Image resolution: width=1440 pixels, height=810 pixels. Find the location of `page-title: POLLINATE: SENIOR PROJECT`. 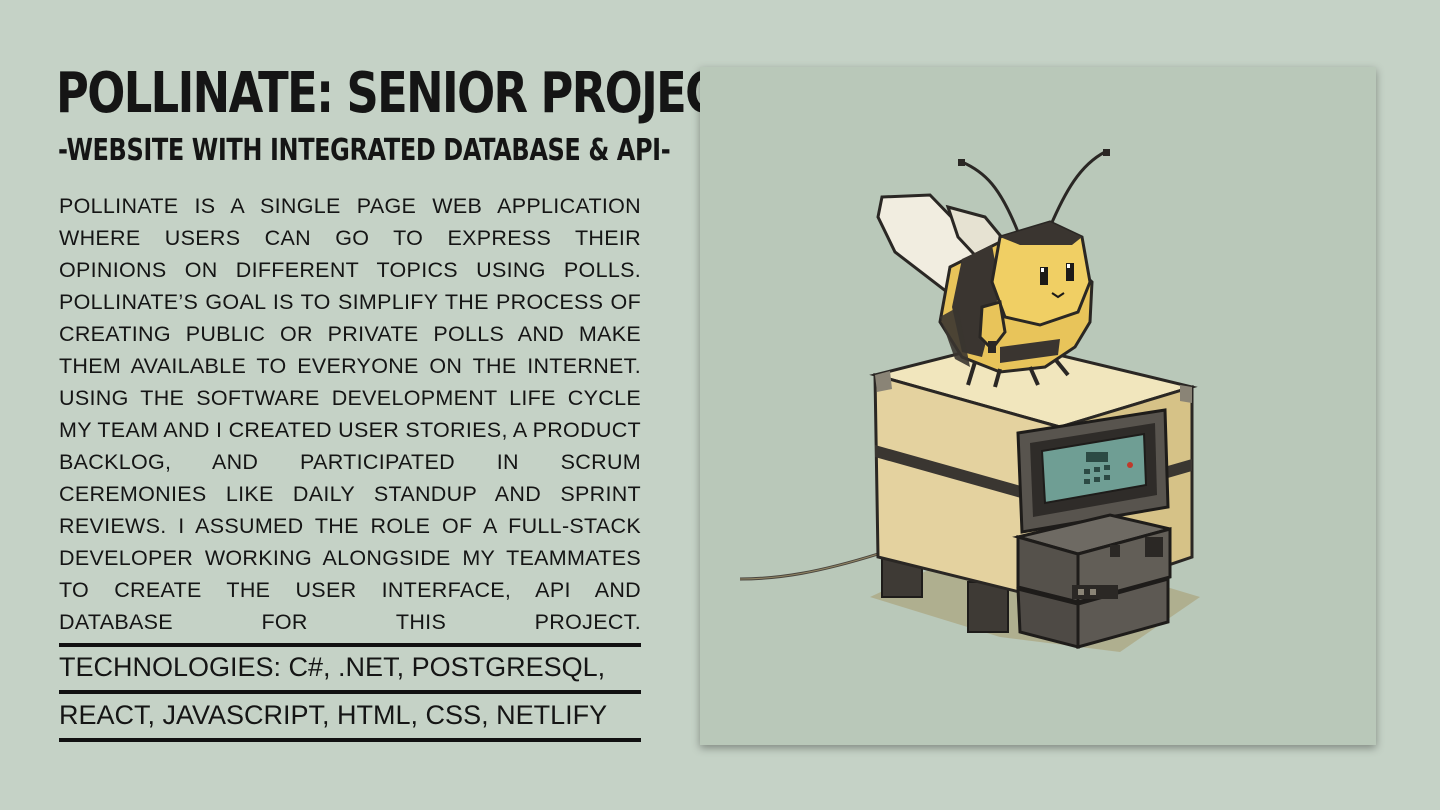

page-title: POLLINATE: SENIOR PROJECT is located at coordinates (401, 93).